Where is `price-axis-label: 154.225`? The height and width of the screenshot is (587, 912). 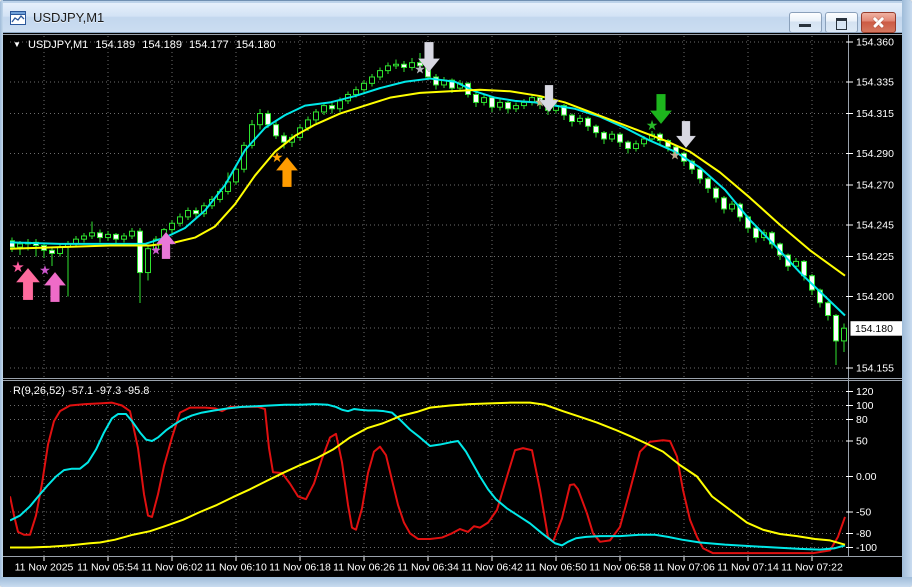
price-axis-label: 154.225 is located at coordinates (875, 257).